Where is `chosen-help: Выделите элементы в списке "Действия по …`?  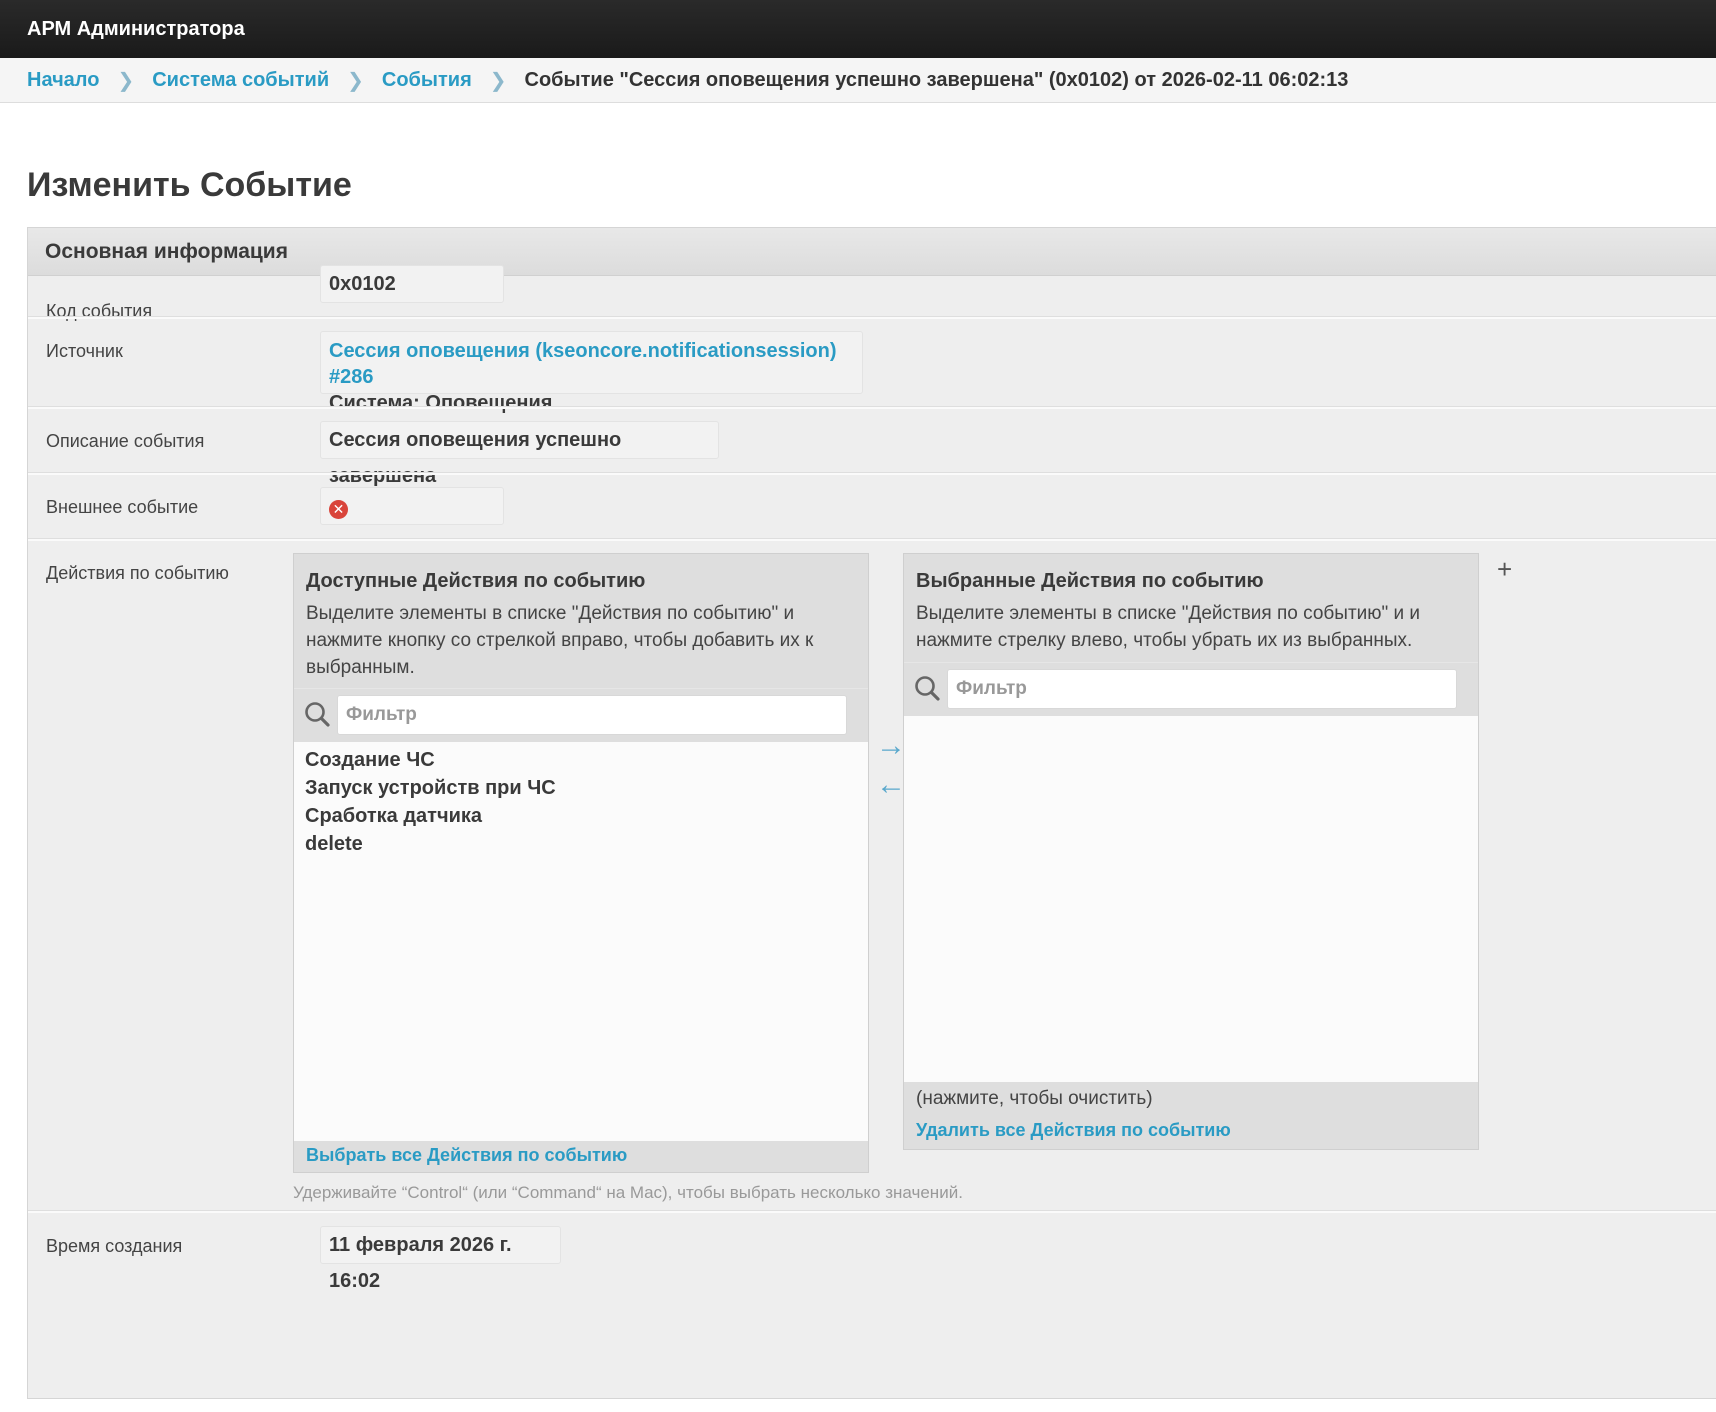 chosen-help: Выделите элементы в списке "Действия по … is located at coordinates (1168, 627).